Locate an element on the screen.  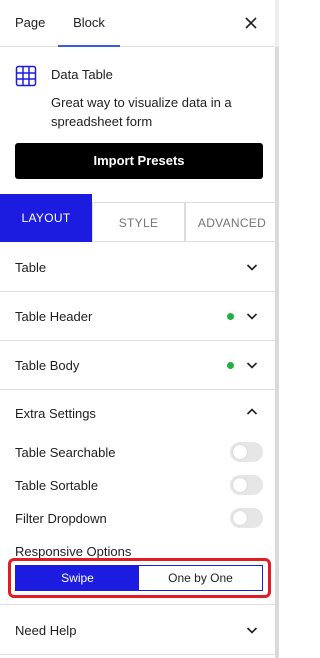
panel-table-header: Table Header is located at coordinates (137, 316).